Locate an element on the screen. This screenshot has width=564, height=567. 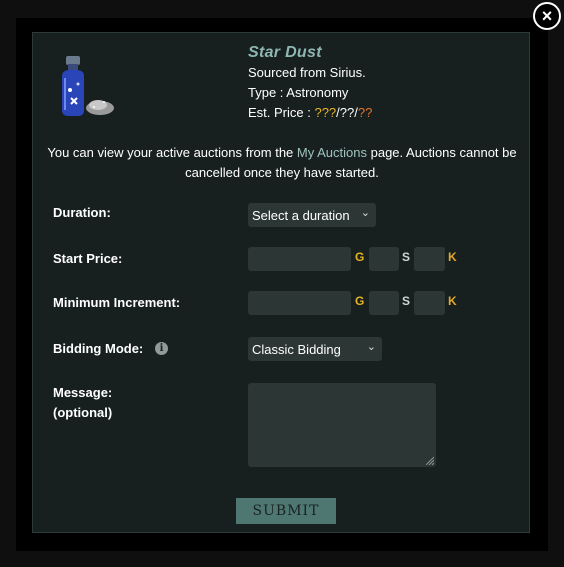
item-price: Est. Price : ???/??/?? is located at coordinates (310, 112).